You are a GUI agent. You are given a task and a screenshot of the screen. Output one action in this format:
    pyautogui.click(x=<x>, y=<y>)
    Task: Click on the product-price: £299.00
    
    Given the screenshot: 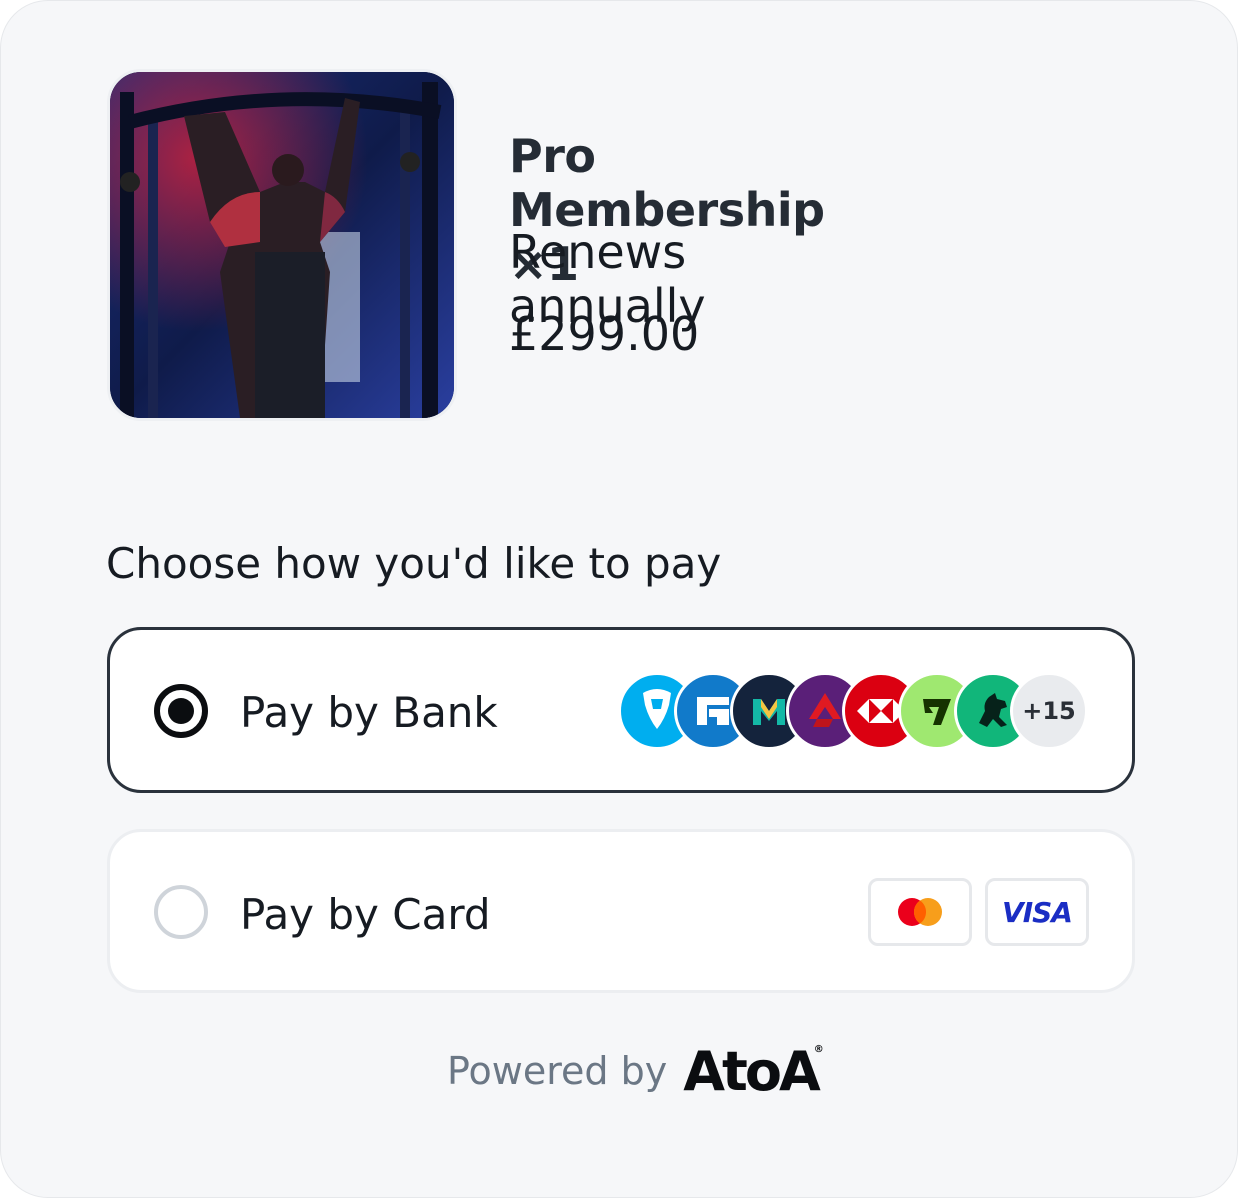 What is the action you would take?
    pyautogui.click(x=604, y=334)
    